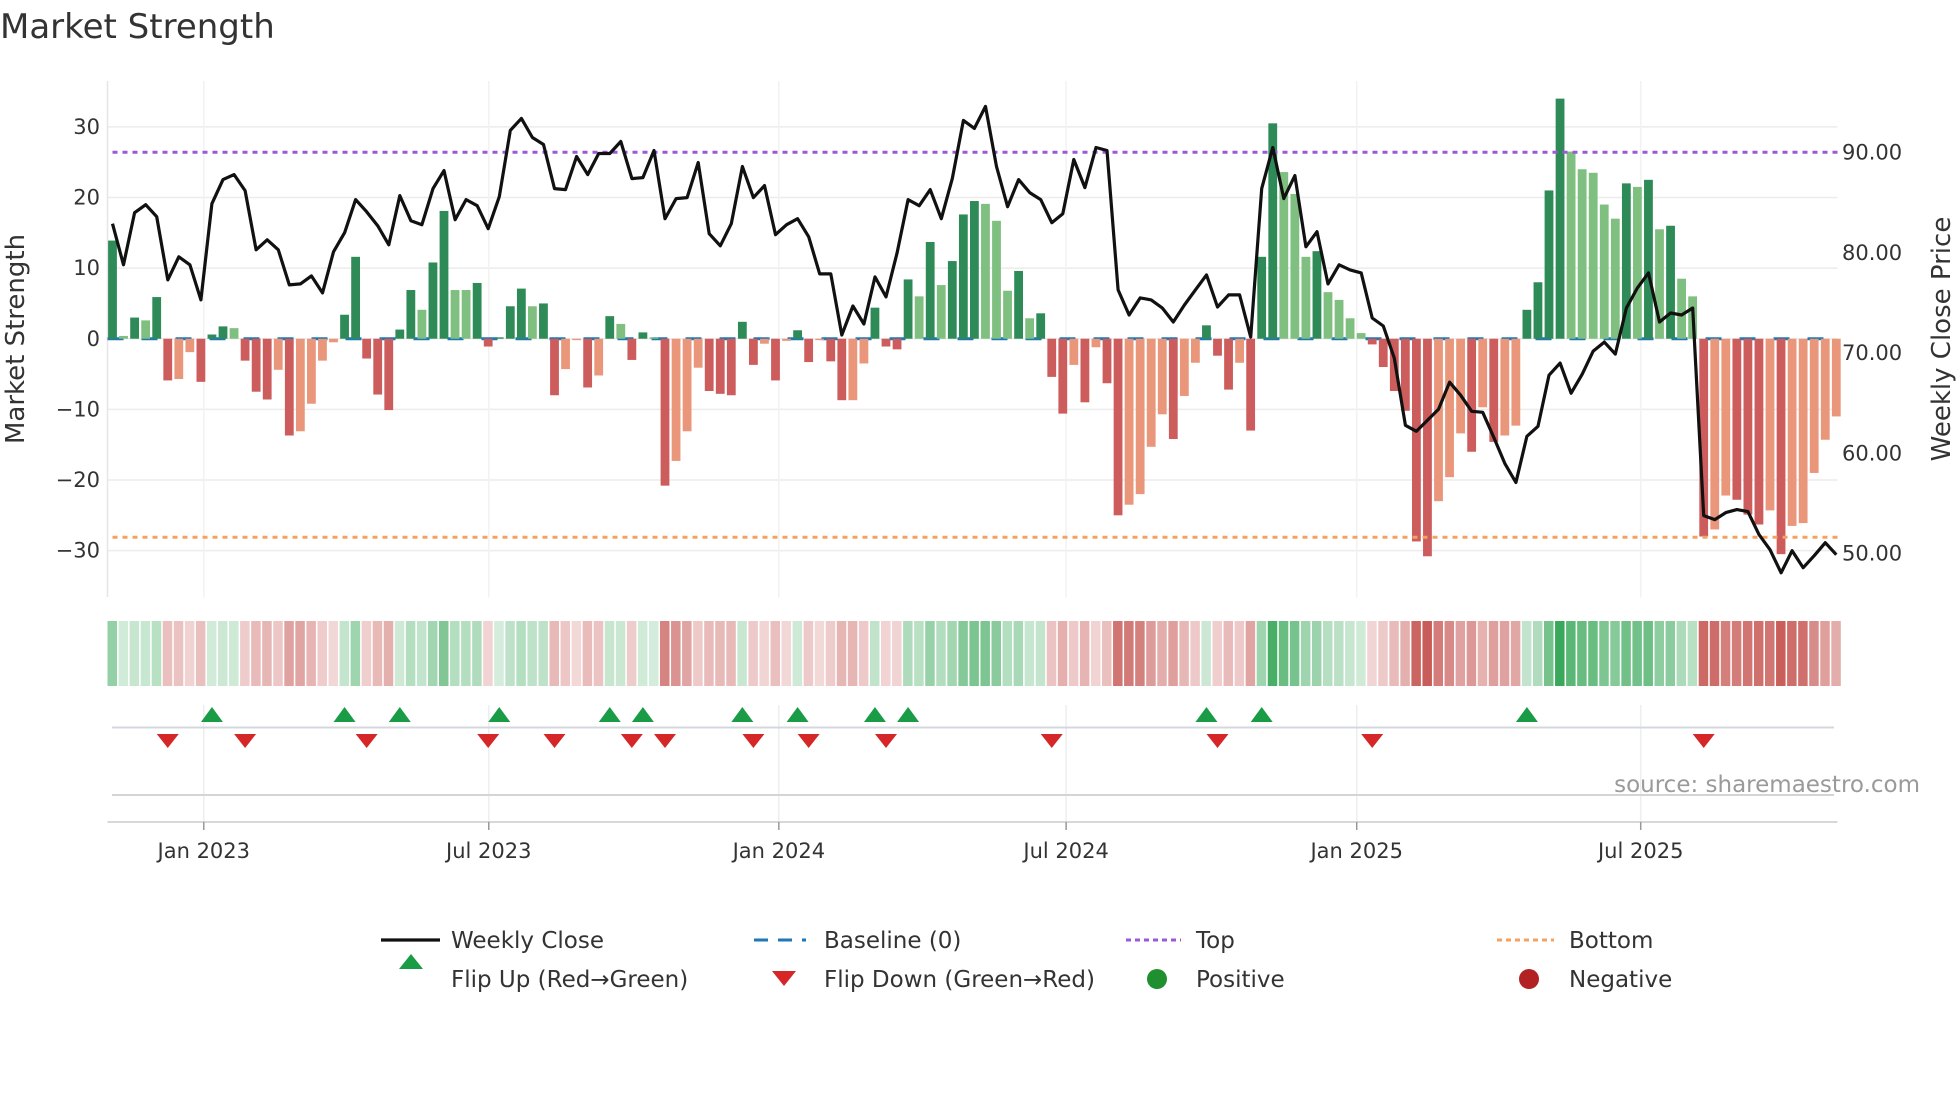 This screenshot has height=1102, width=1960. Describe the element at coordinates (1872, 453) in the screenshot. I see `y2-tick-label: 60.00` at that location.